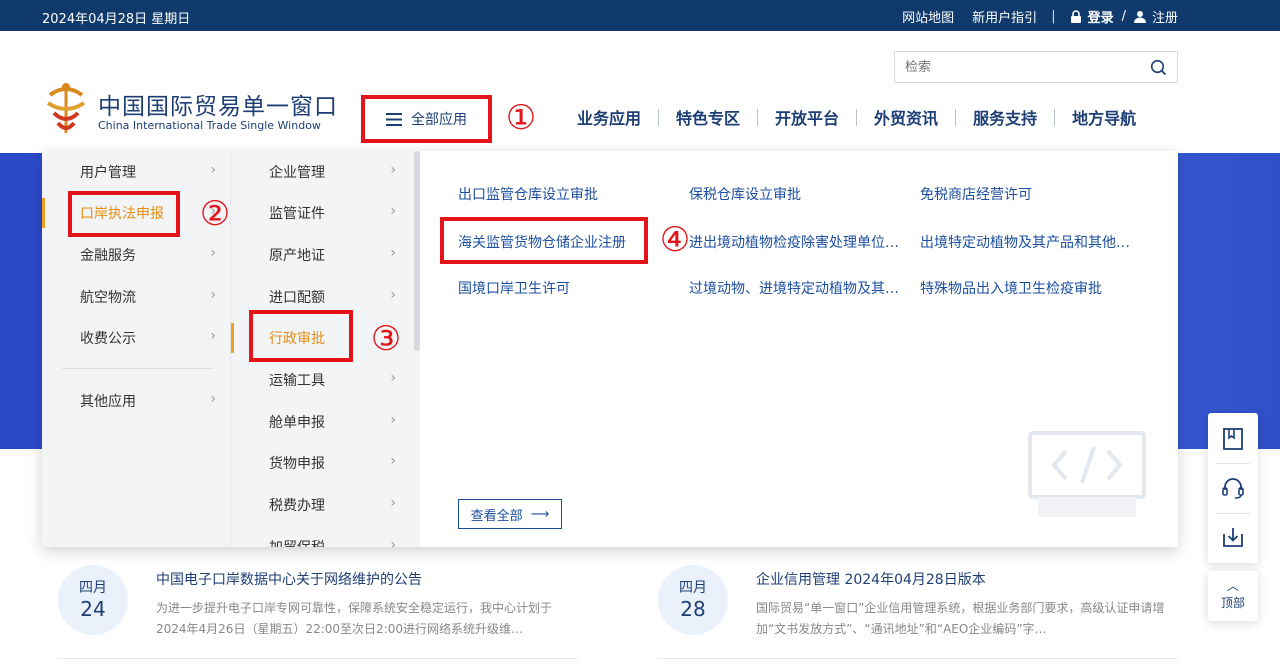 This screenshot has width=1280, height=663. Describe the element at coordinates (426, 119) in the screenshot. I see `all-apps-button: 全部应用` at that location.